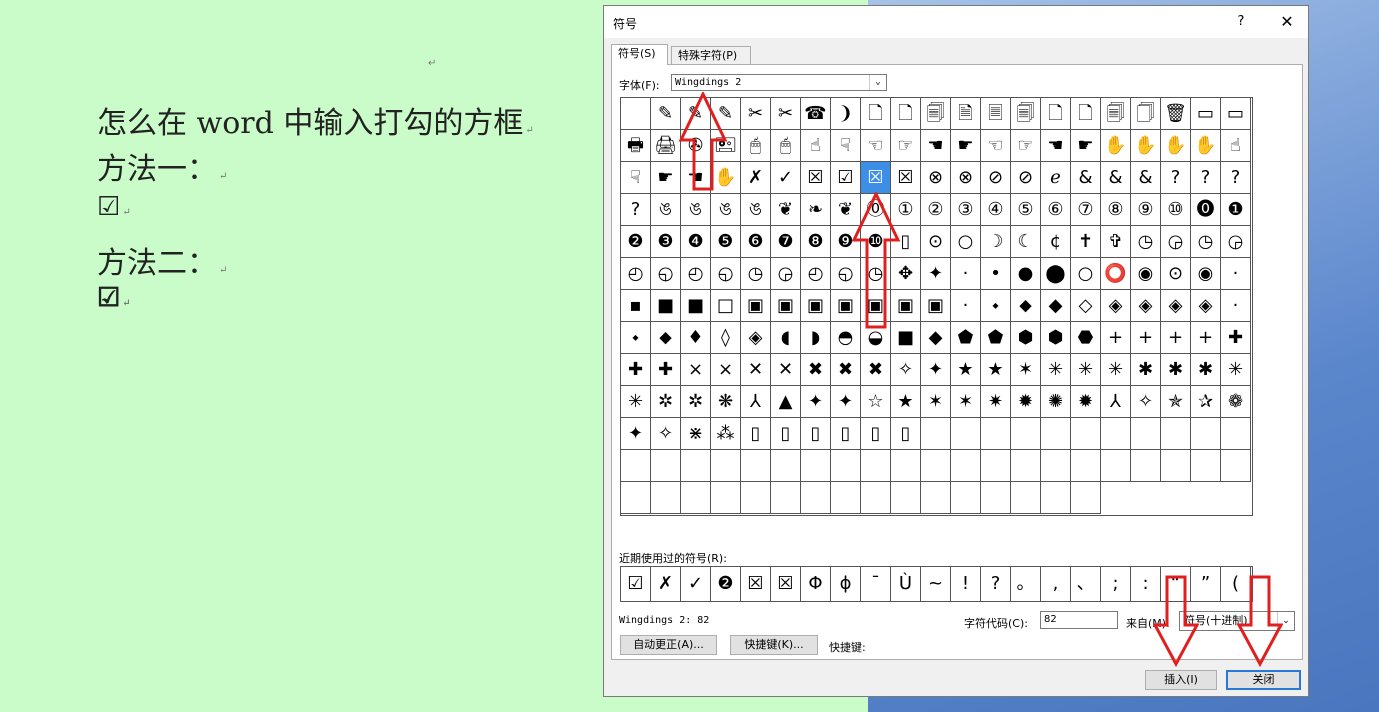  Describe the element at coordinates (1056, 584) in the screenshot. I see `recent-symbol-cell: ,` at that location.